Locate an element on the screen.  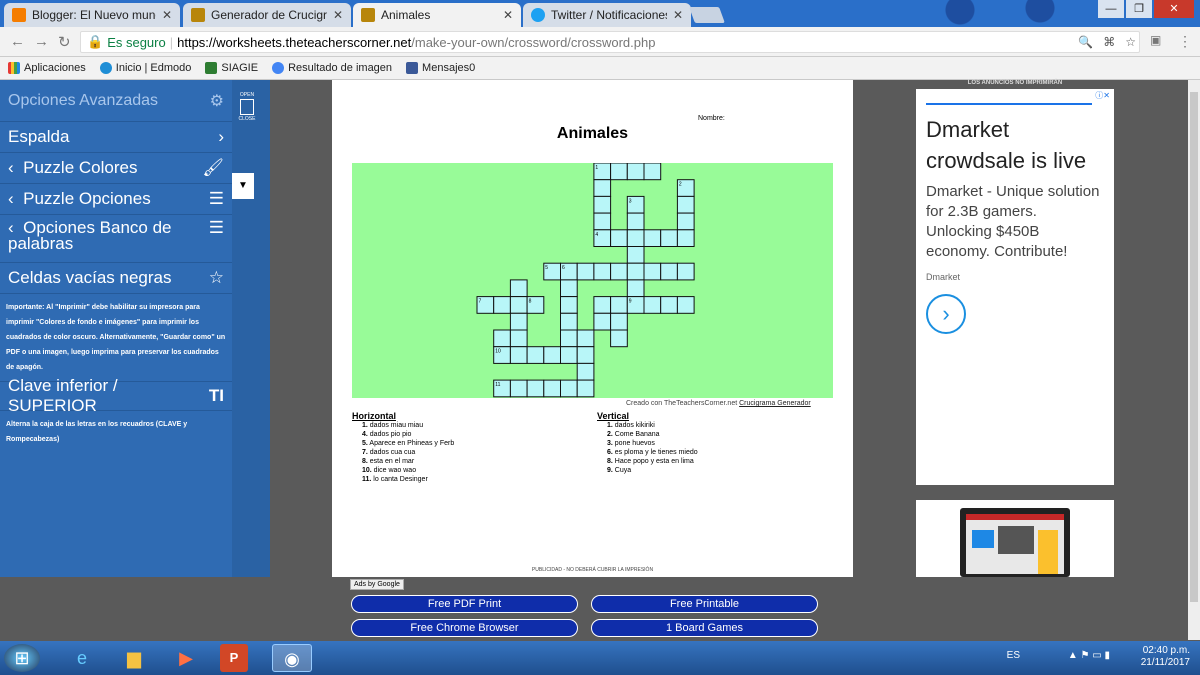
menu-icon: ⋮ is located at coordinates (1185, 41).